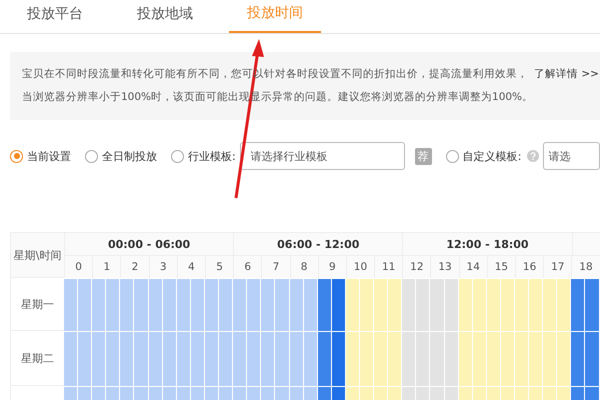  What do you see at coordinates (423, 156) in the screenshot?
I see `recommend-badge: 荐` at bounding box center [423, 156].